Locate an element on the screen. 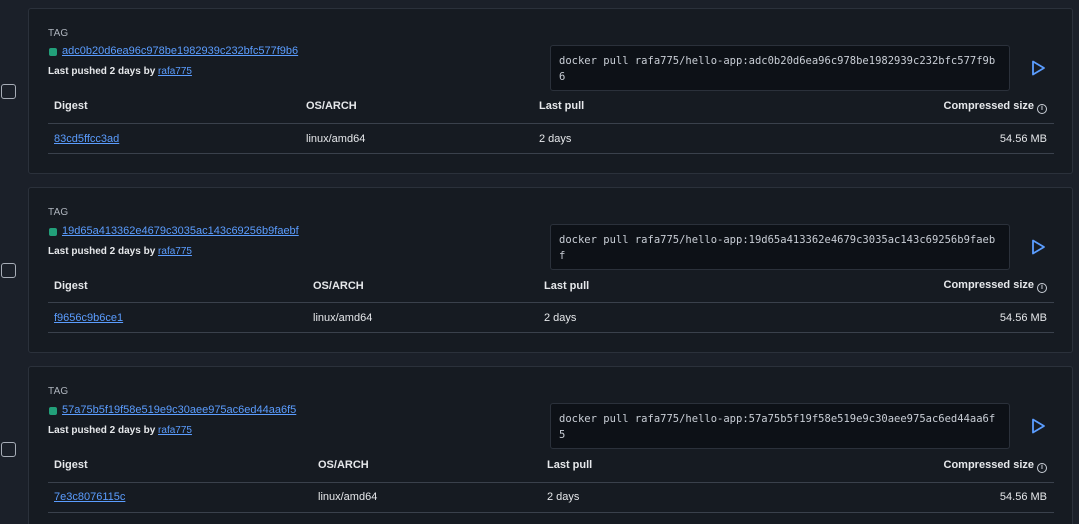 The image size is (1079, 524). tag-name-link: adc0b20d6ea96c978be1982939c232bfc577f9b6 is located at coordinates (180, 51).